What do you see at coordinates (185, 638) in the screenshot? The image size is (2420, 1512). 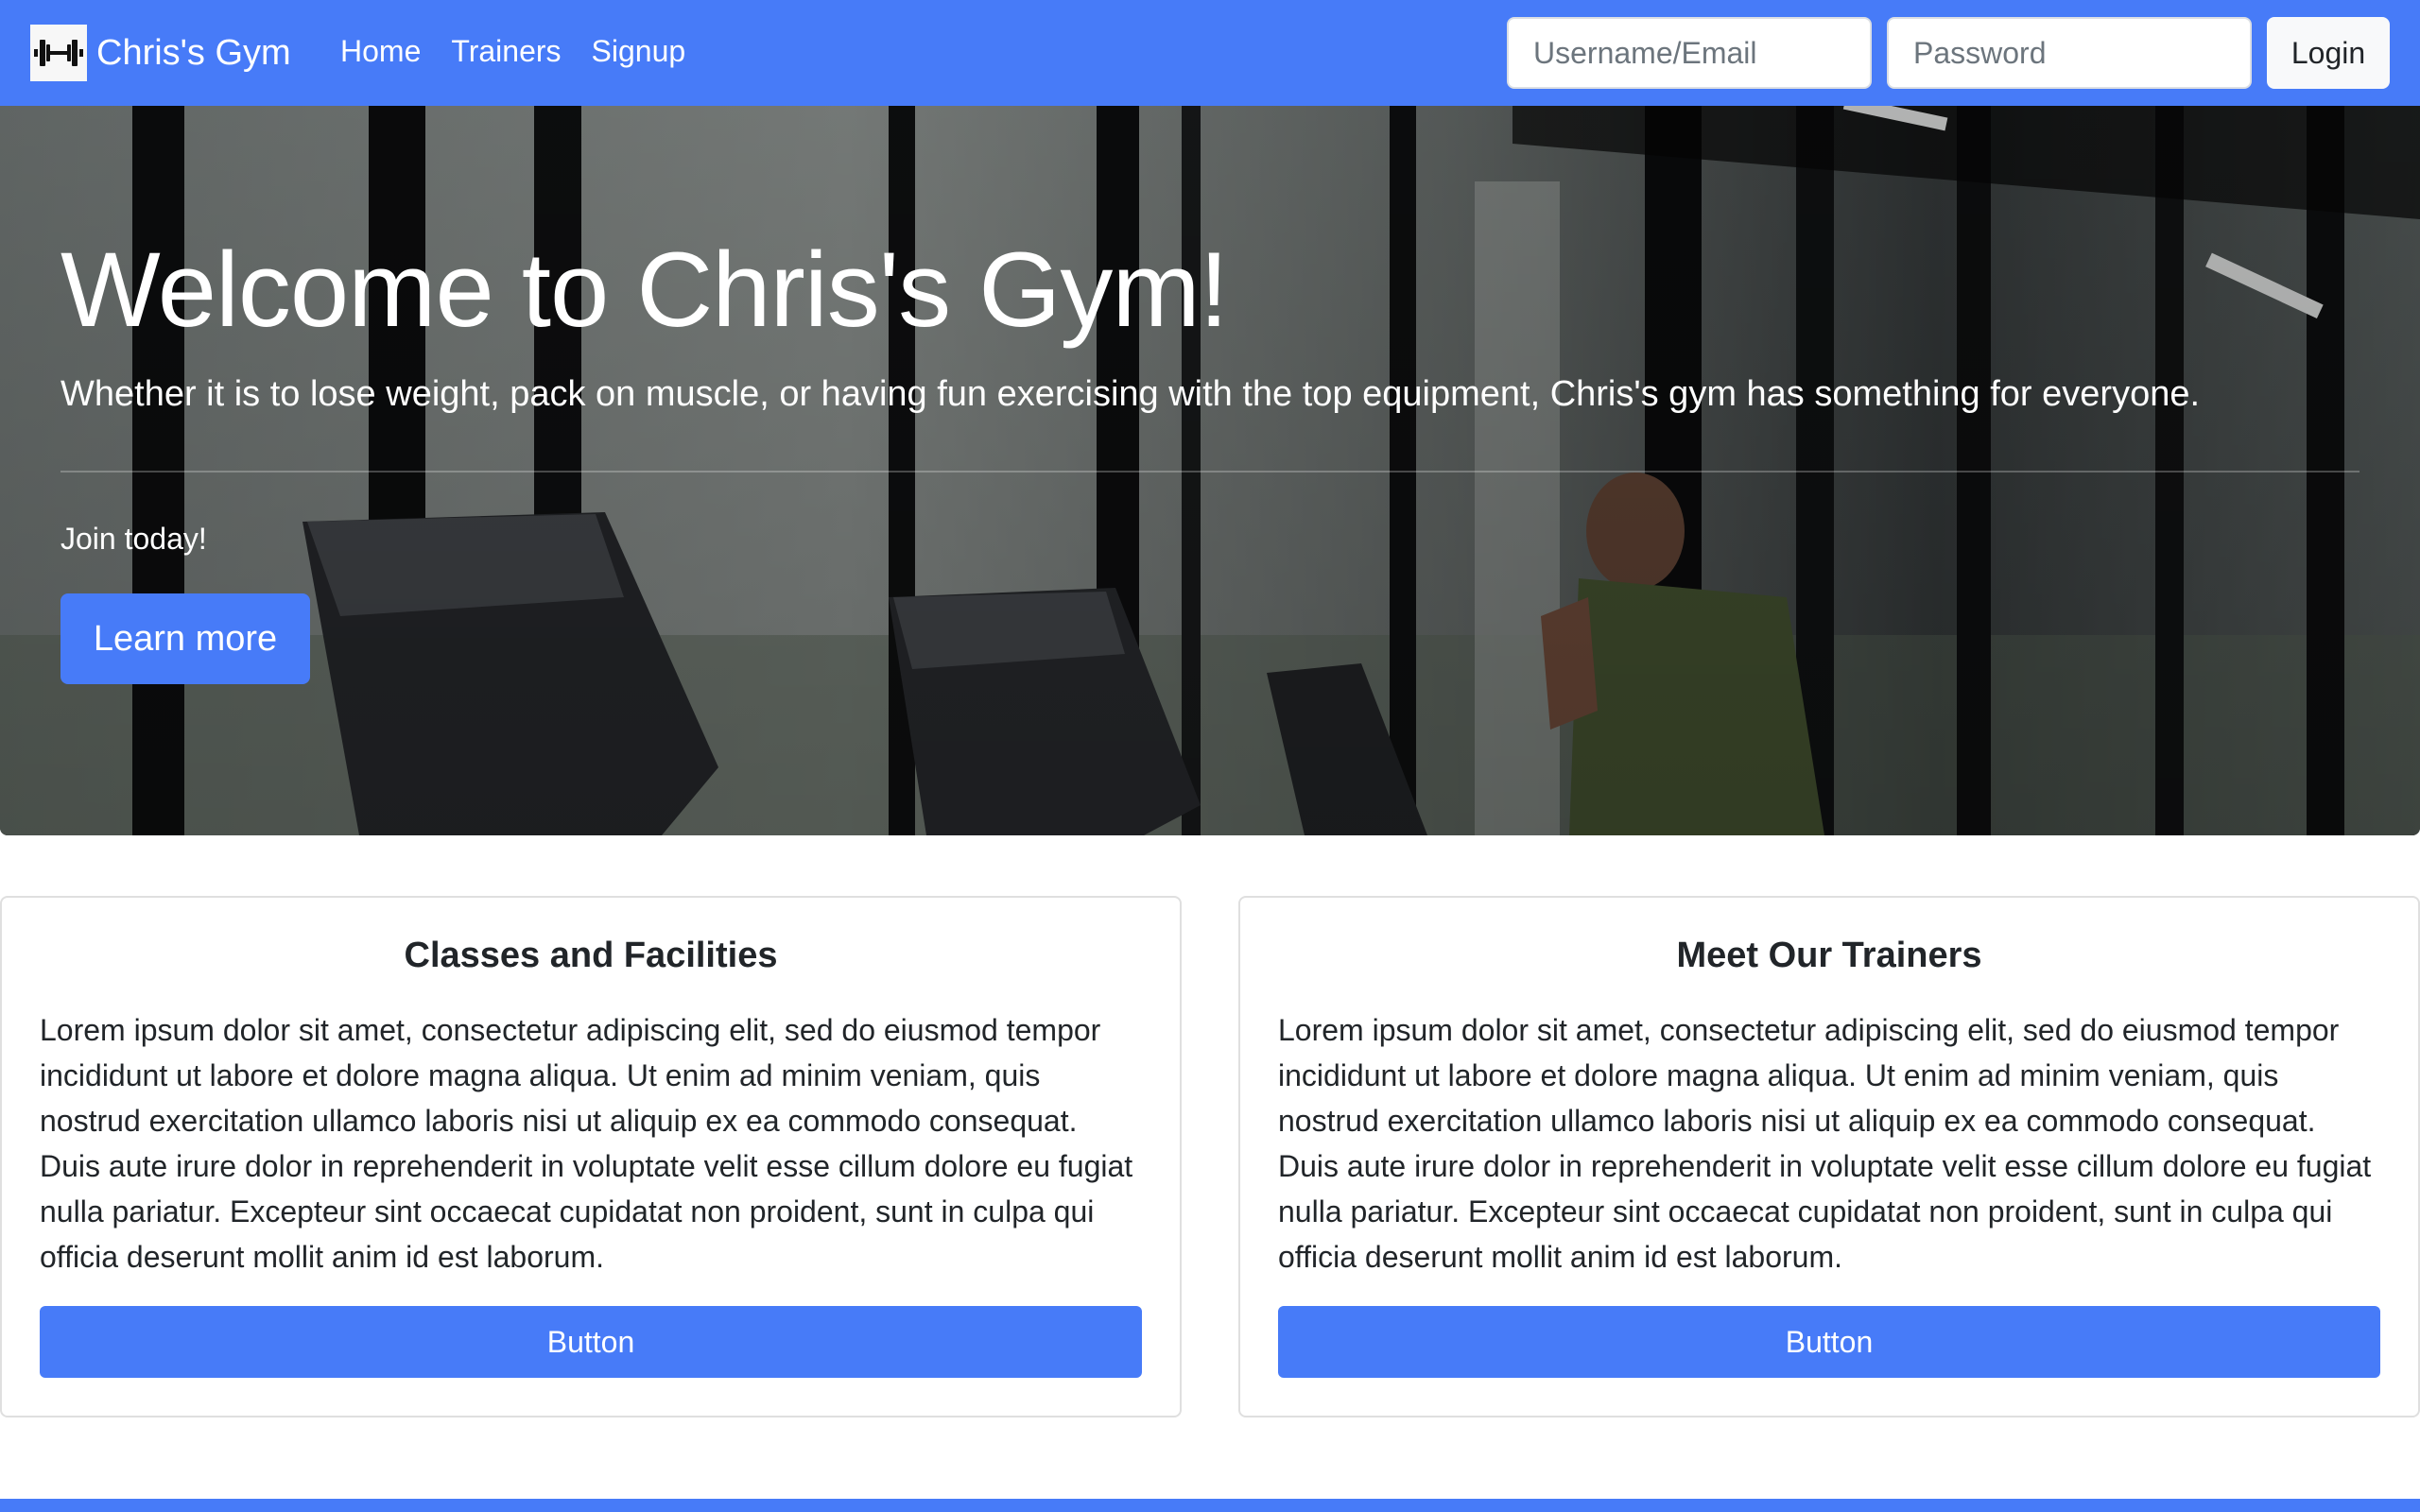 I see `learn-more-button: Learn more` at bounding box center [185, 638].